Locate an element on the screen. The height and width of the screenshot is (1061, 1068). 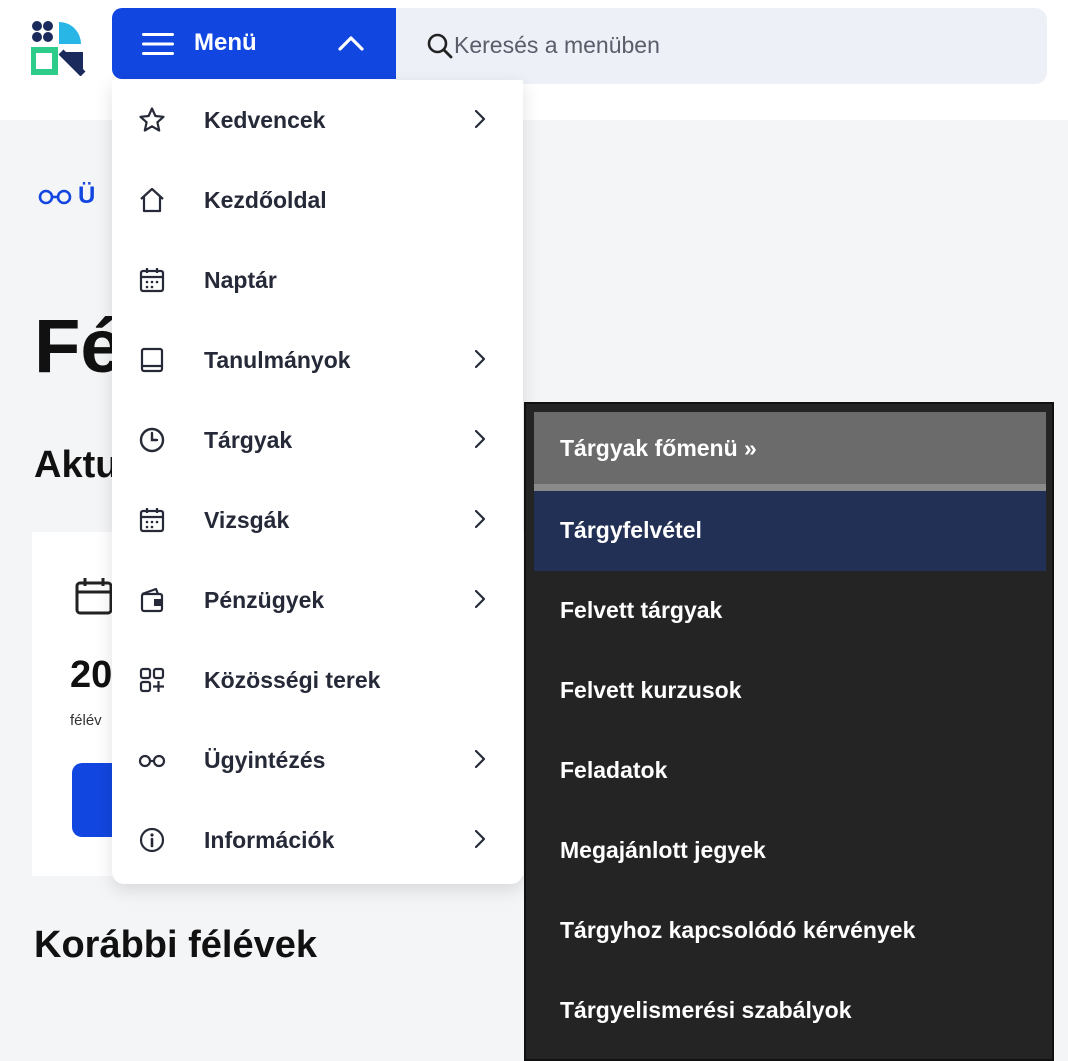
menu-toggle-button: Menü is located at coordinates (254, 43).